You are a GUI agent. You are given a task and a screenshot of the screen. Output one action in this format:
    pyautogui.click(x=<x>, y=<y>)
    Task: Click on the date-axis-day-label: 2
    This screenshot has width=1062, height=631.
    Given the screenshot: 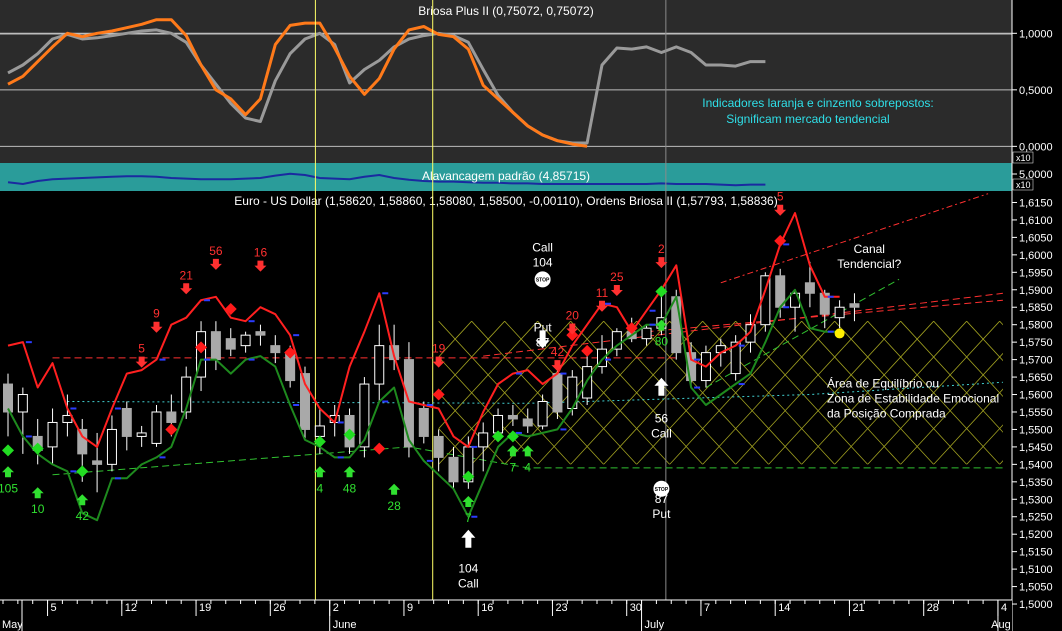 What is the action you would take?
    pyautogui.click(x=336, y=608)
    